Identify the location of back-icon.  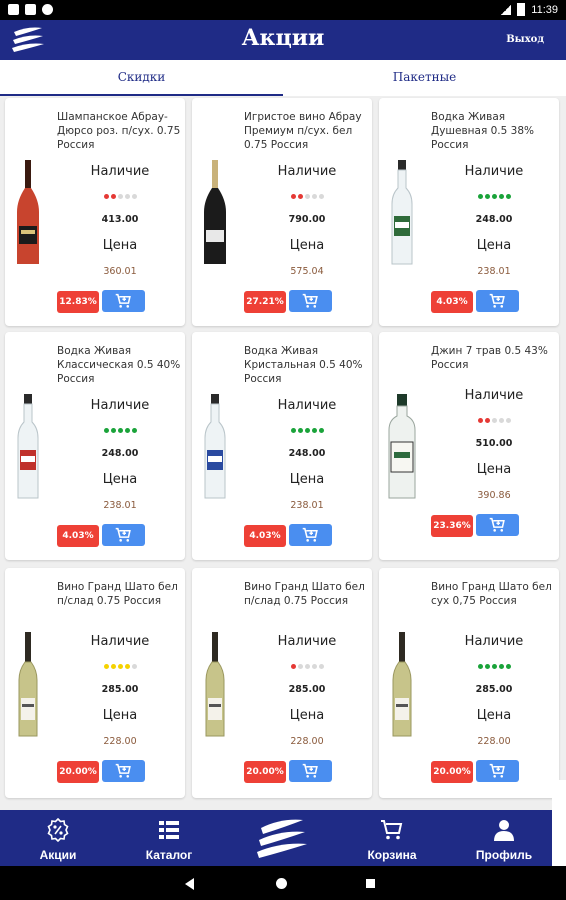
(189, 884).